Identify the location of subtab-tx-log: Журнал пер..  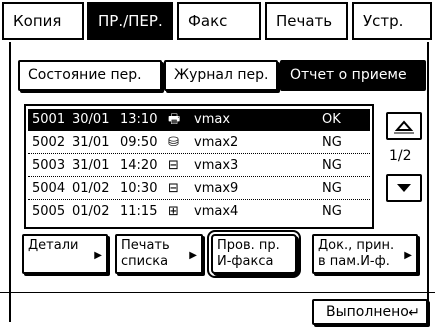
(221, 75).